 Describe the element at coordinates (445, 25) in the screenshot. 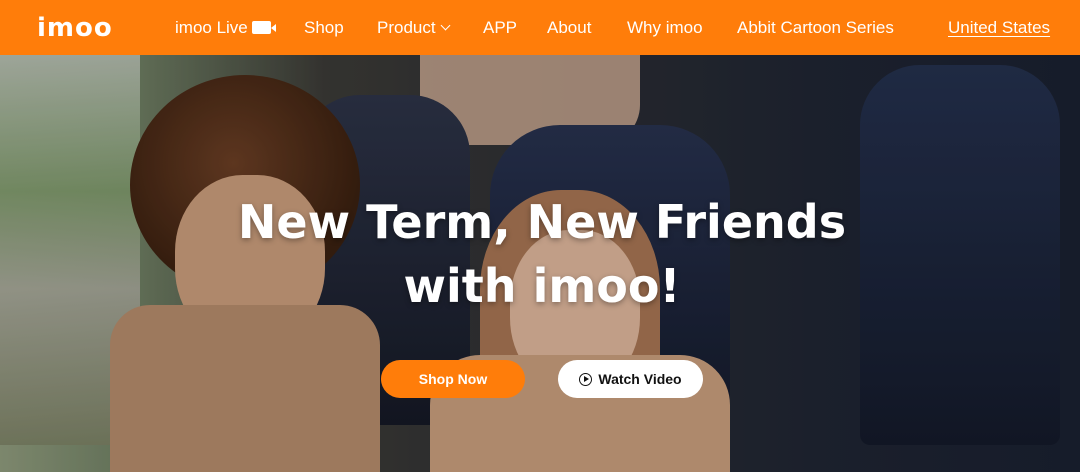

I see `chevron-down-icon` at that location.